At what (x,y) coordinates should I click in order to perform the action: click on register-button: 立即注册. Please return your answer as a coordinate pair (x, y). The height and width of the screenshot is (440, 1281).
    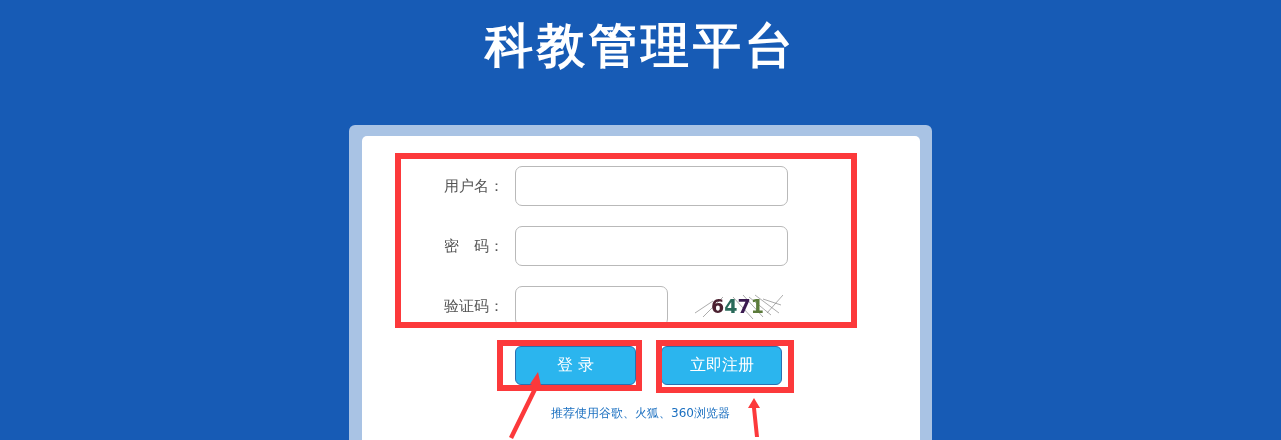
    Looking at the image, I should click on (721, 365).